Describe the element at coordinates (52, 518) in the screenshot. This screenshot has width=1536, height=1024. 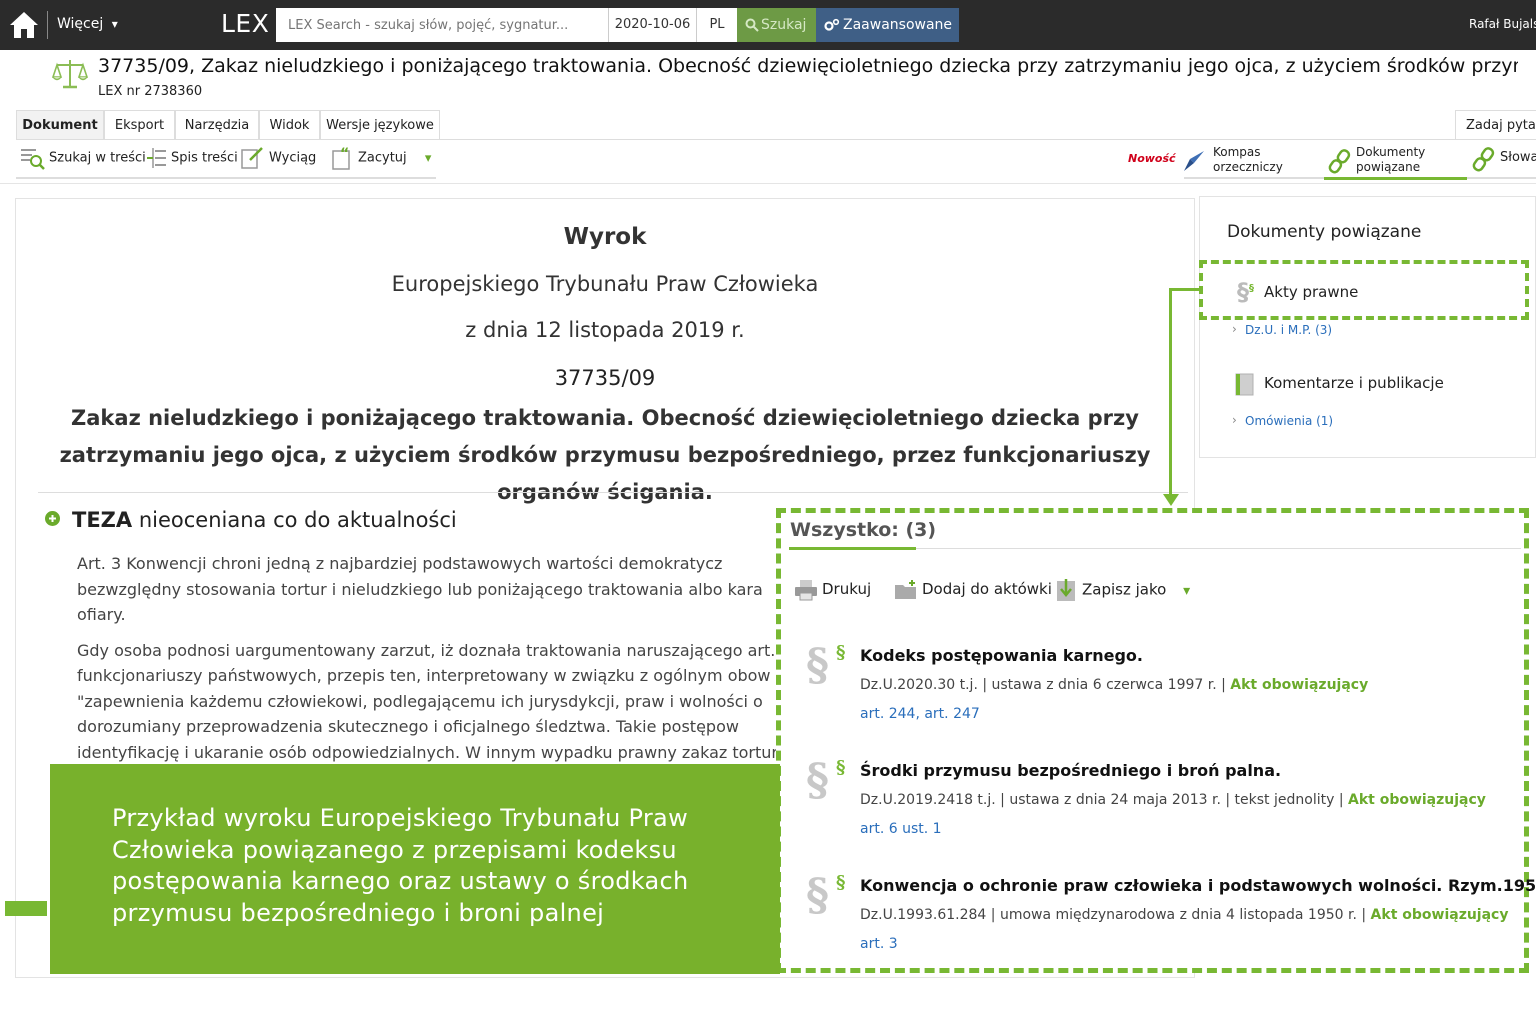
I see `expand-plus-icon` at that location.